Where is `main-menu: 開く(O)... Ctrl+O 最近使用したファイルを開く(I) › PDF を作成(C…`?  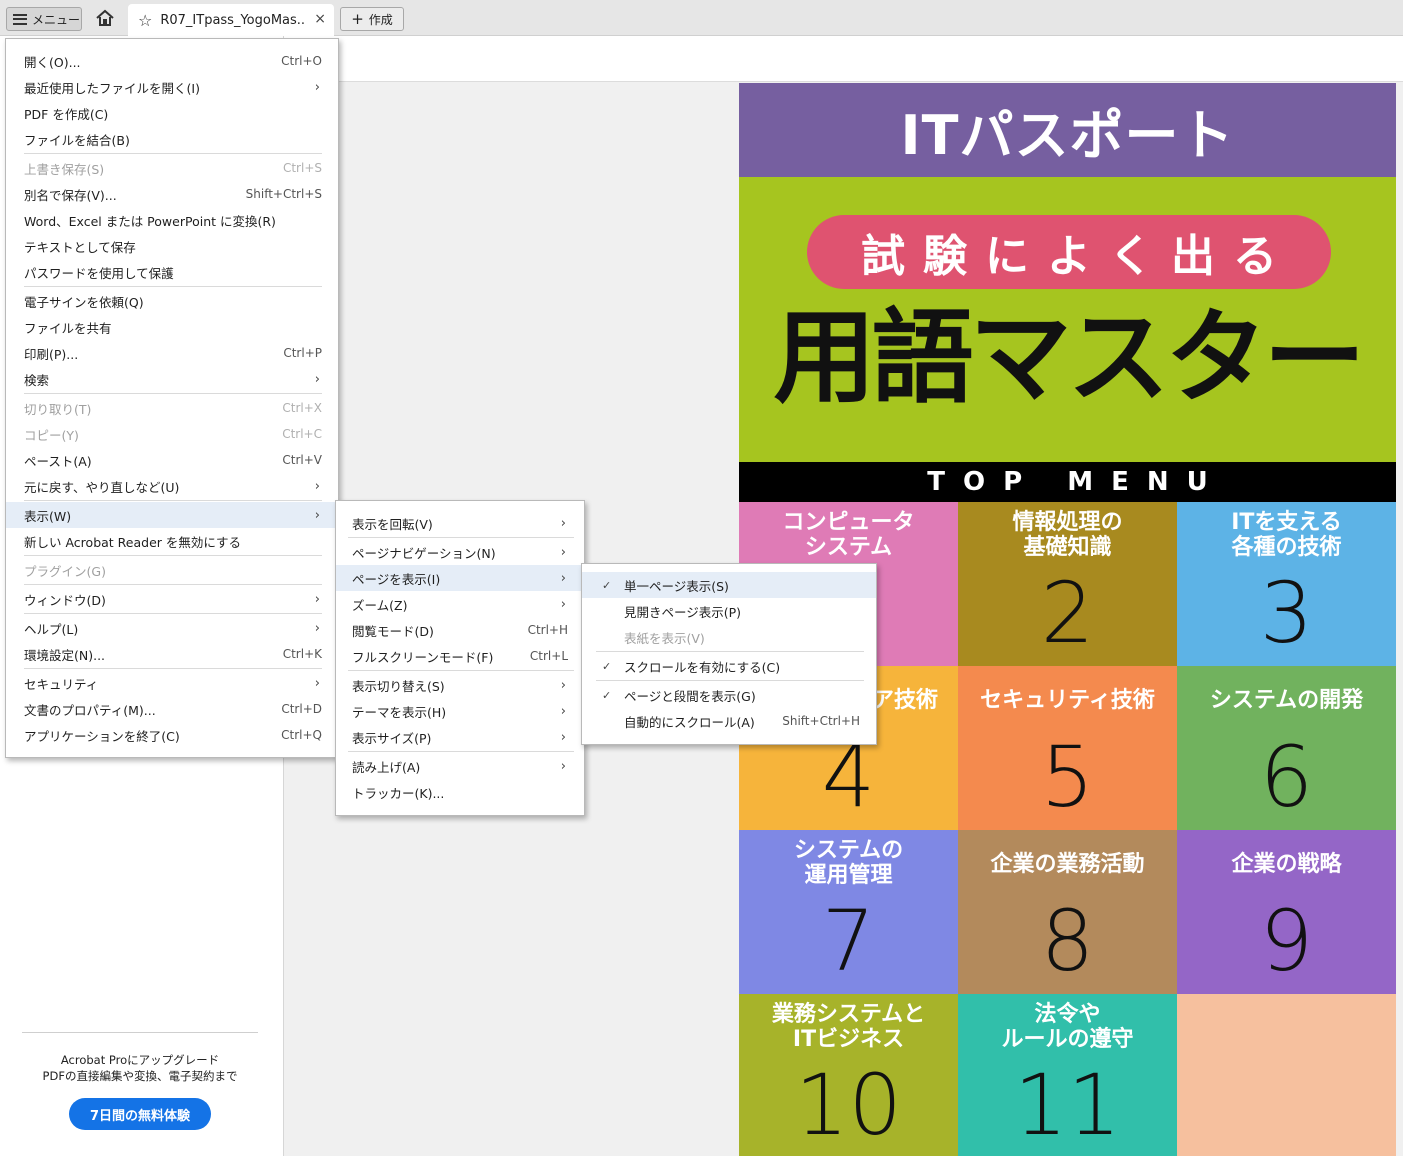 main-menu: 開く(O)... Ctrl+O 最近使用したファイルを開く(I) › PDF を作成(C… is located at coordinates (172, 398).